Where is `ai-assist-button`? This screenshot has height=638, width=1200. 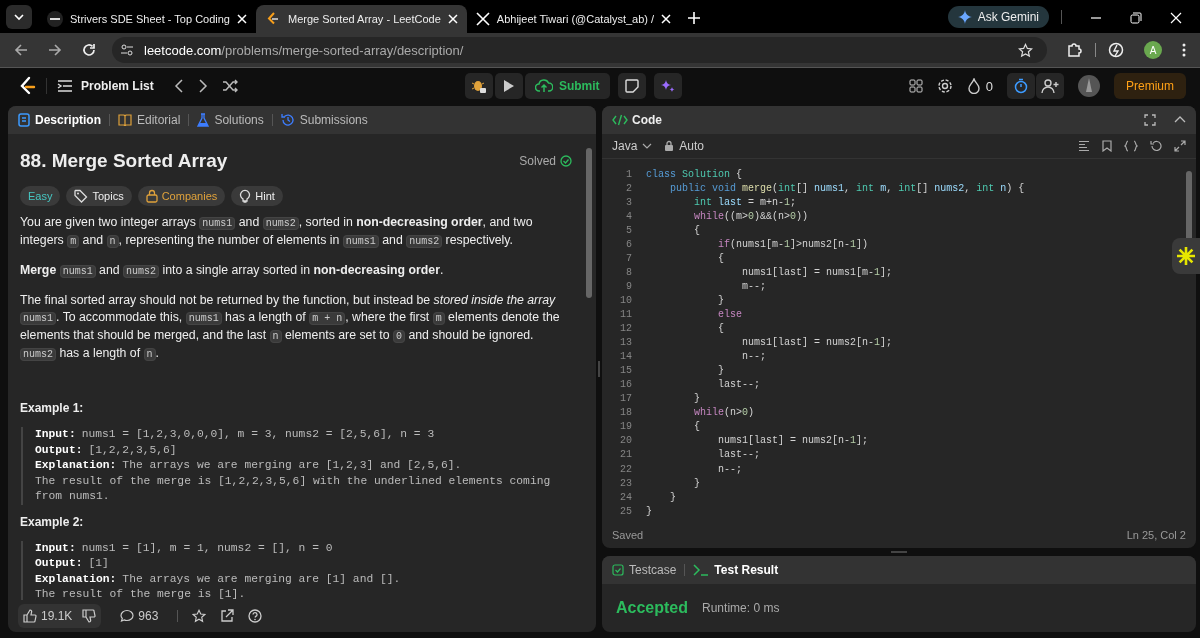 ai-assist-button is located at coordinates (667, 86).